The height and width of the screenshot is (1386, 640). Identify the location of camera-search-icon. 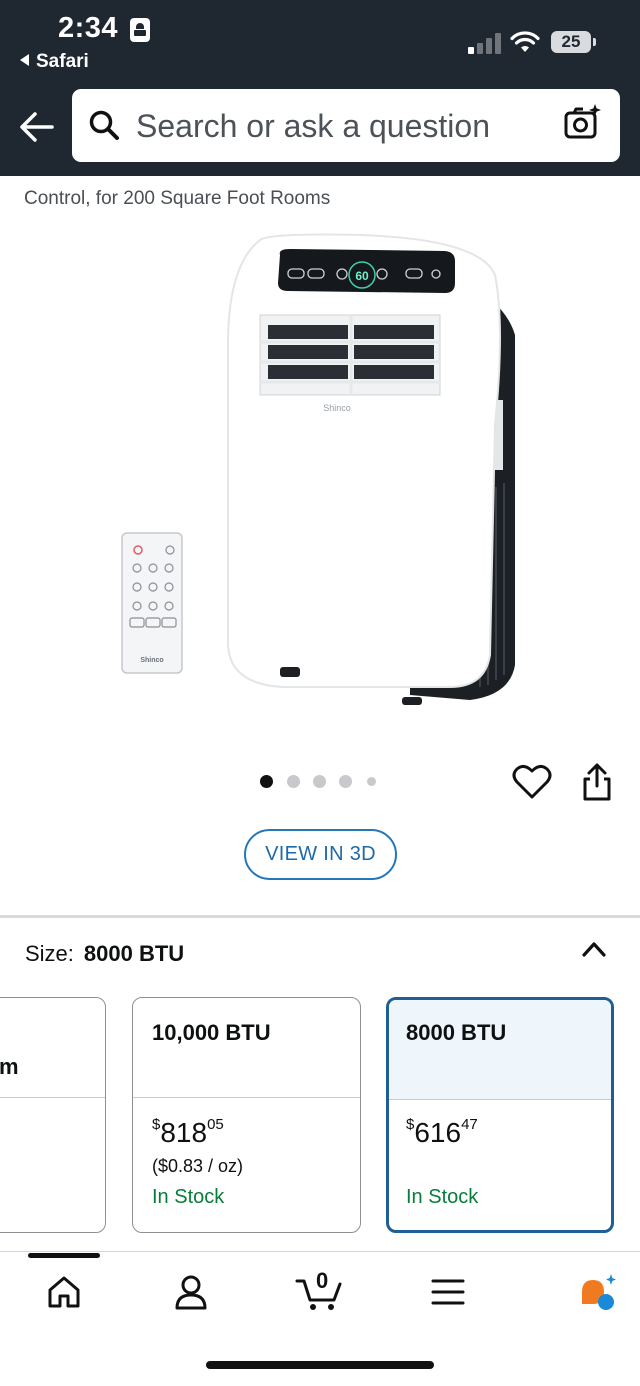
(583, 123).